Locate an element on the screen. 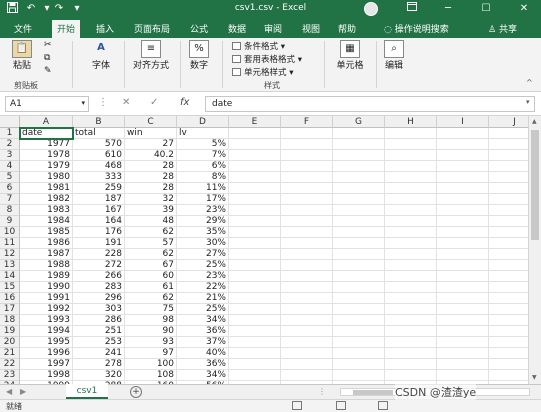  cell-f20 is located at coordinates (307, 342).